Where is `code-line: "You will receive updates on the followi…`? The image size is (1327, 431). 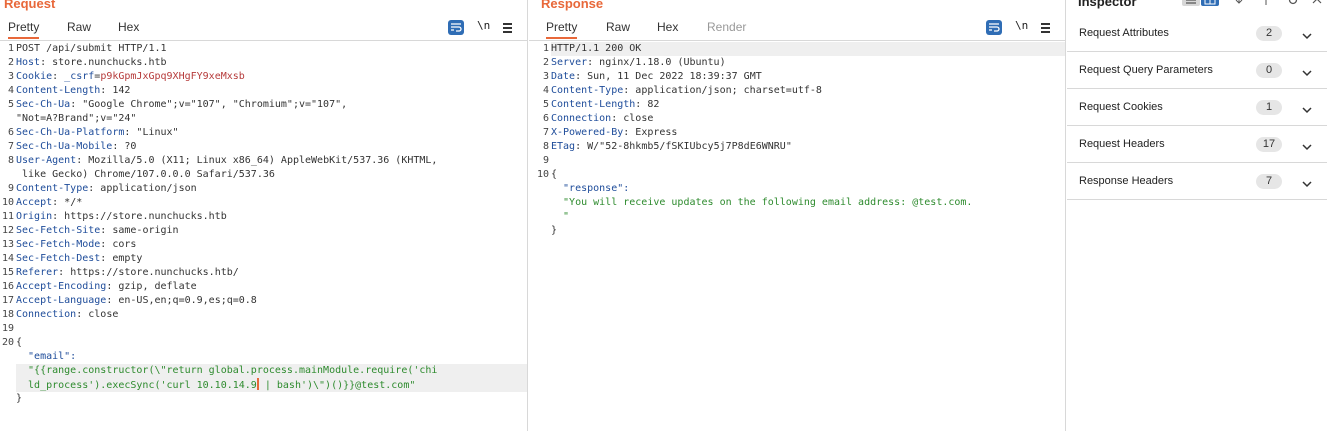 code-line: "You will receive updates on the followi… is located at coordinates (797, 210).